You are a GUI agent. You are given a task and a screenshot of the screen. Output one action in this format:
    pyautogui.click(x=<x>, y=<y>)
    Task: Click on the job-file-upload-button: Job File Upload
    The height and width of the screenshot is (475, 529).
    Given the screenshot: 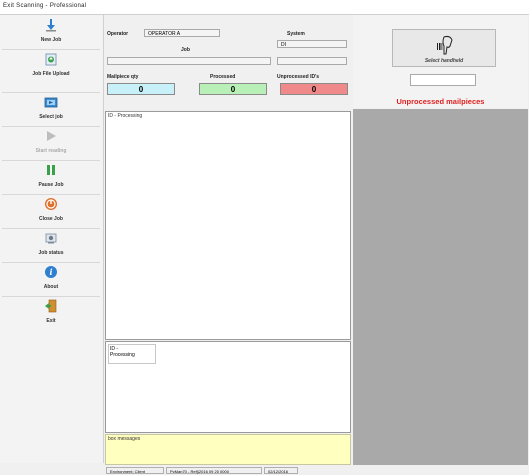 What is the action you would take?
    pyautogui.click(x=51, y=64)
    